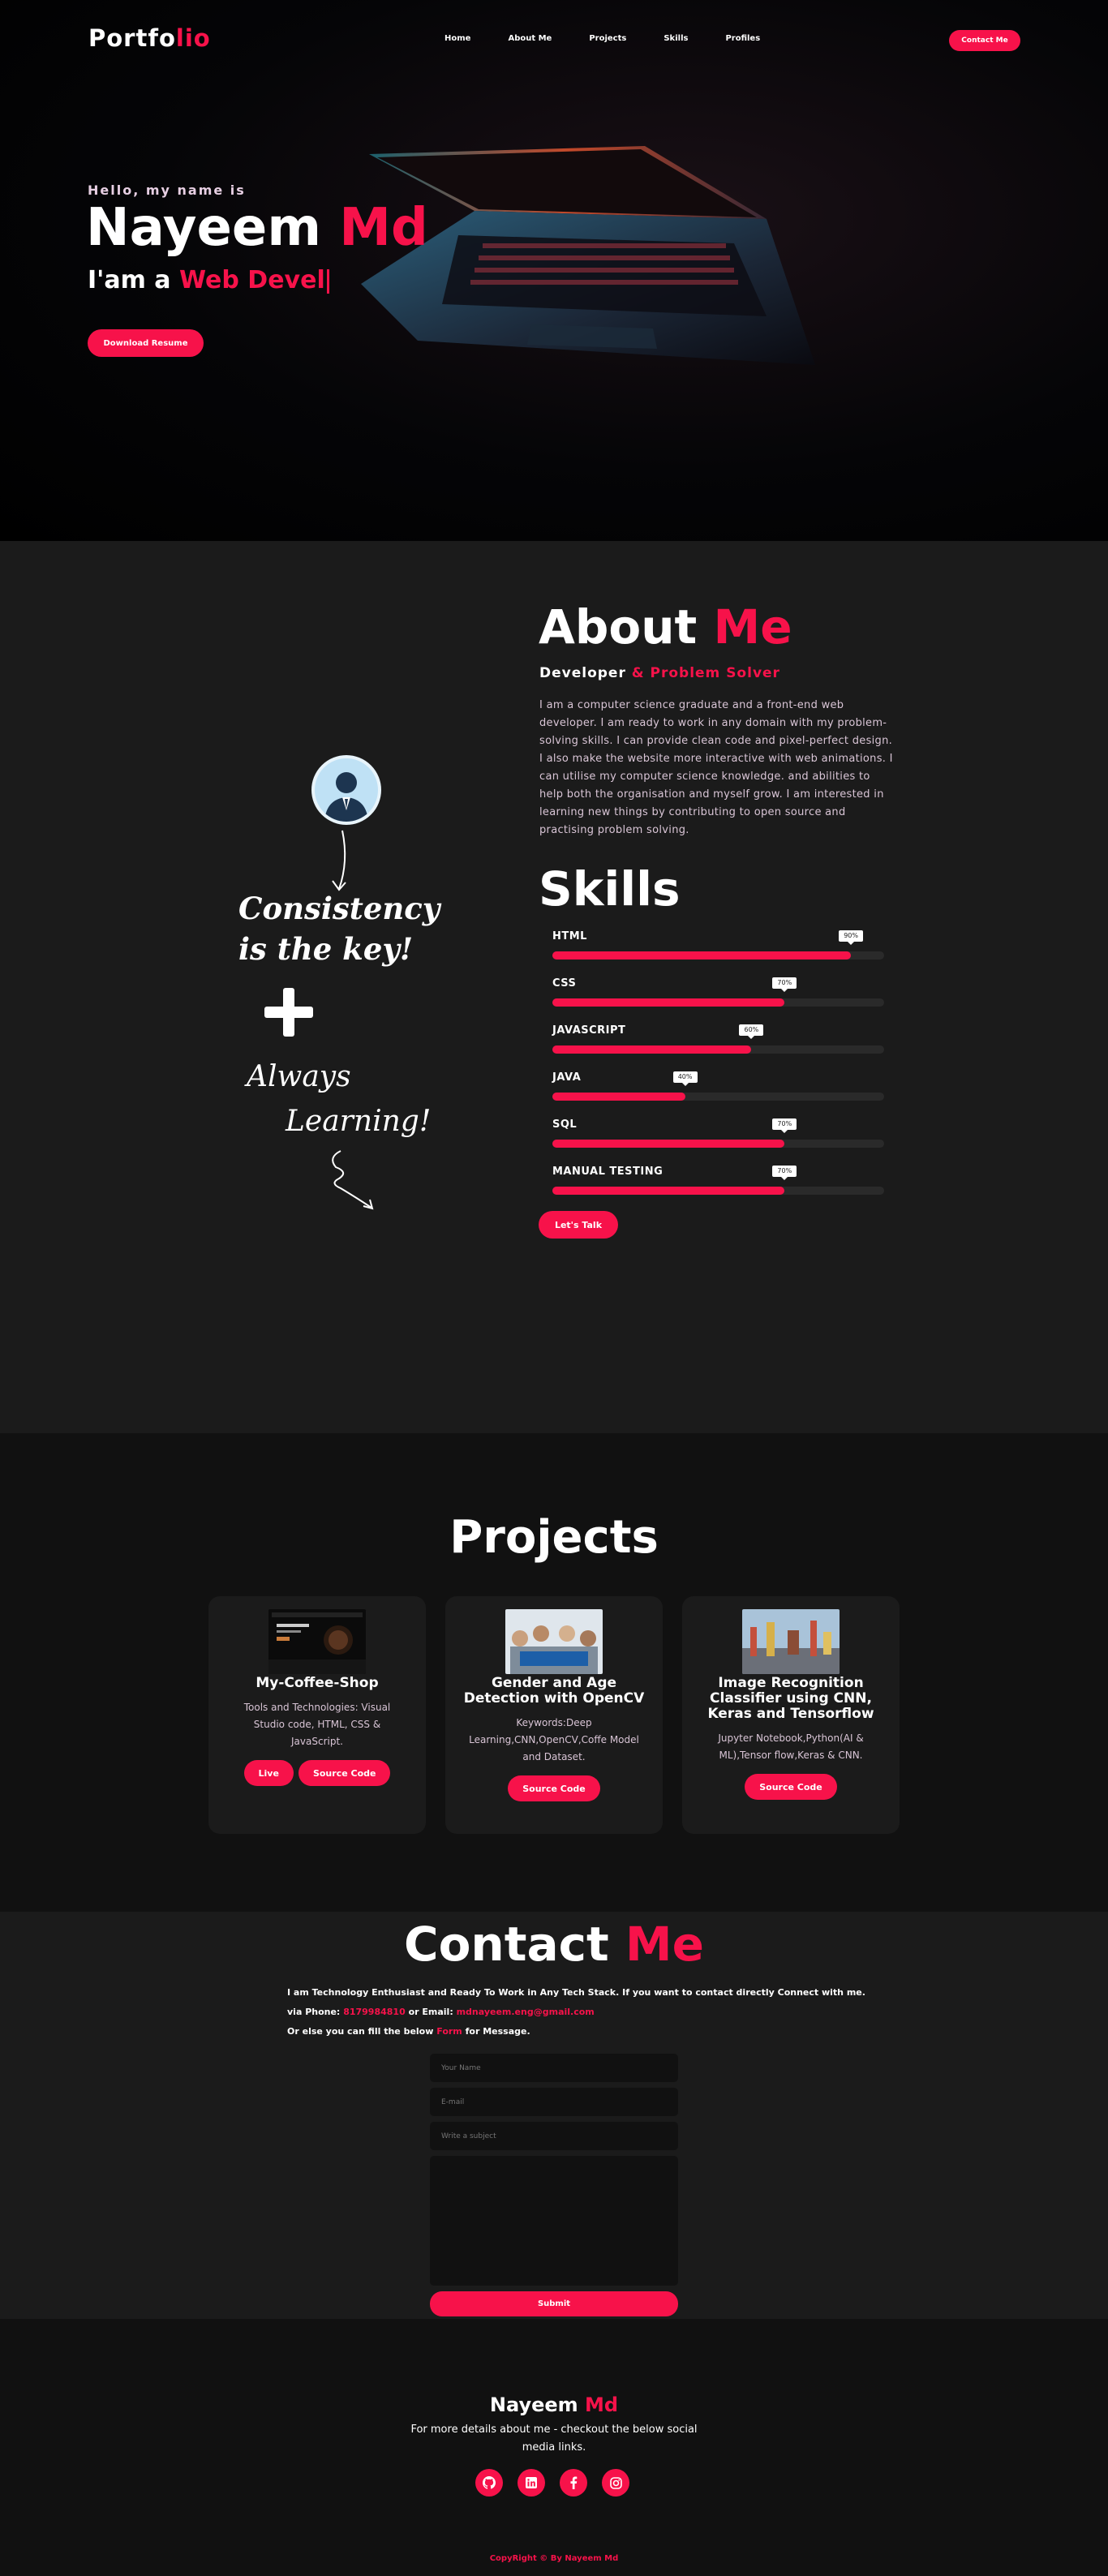 The width and height of the screenshot is (1108, 2576). What do you see at coordinates (567, 1077) in the screenshot?
I see `skill-name: JAVA` at bounding box center [567, 1077].